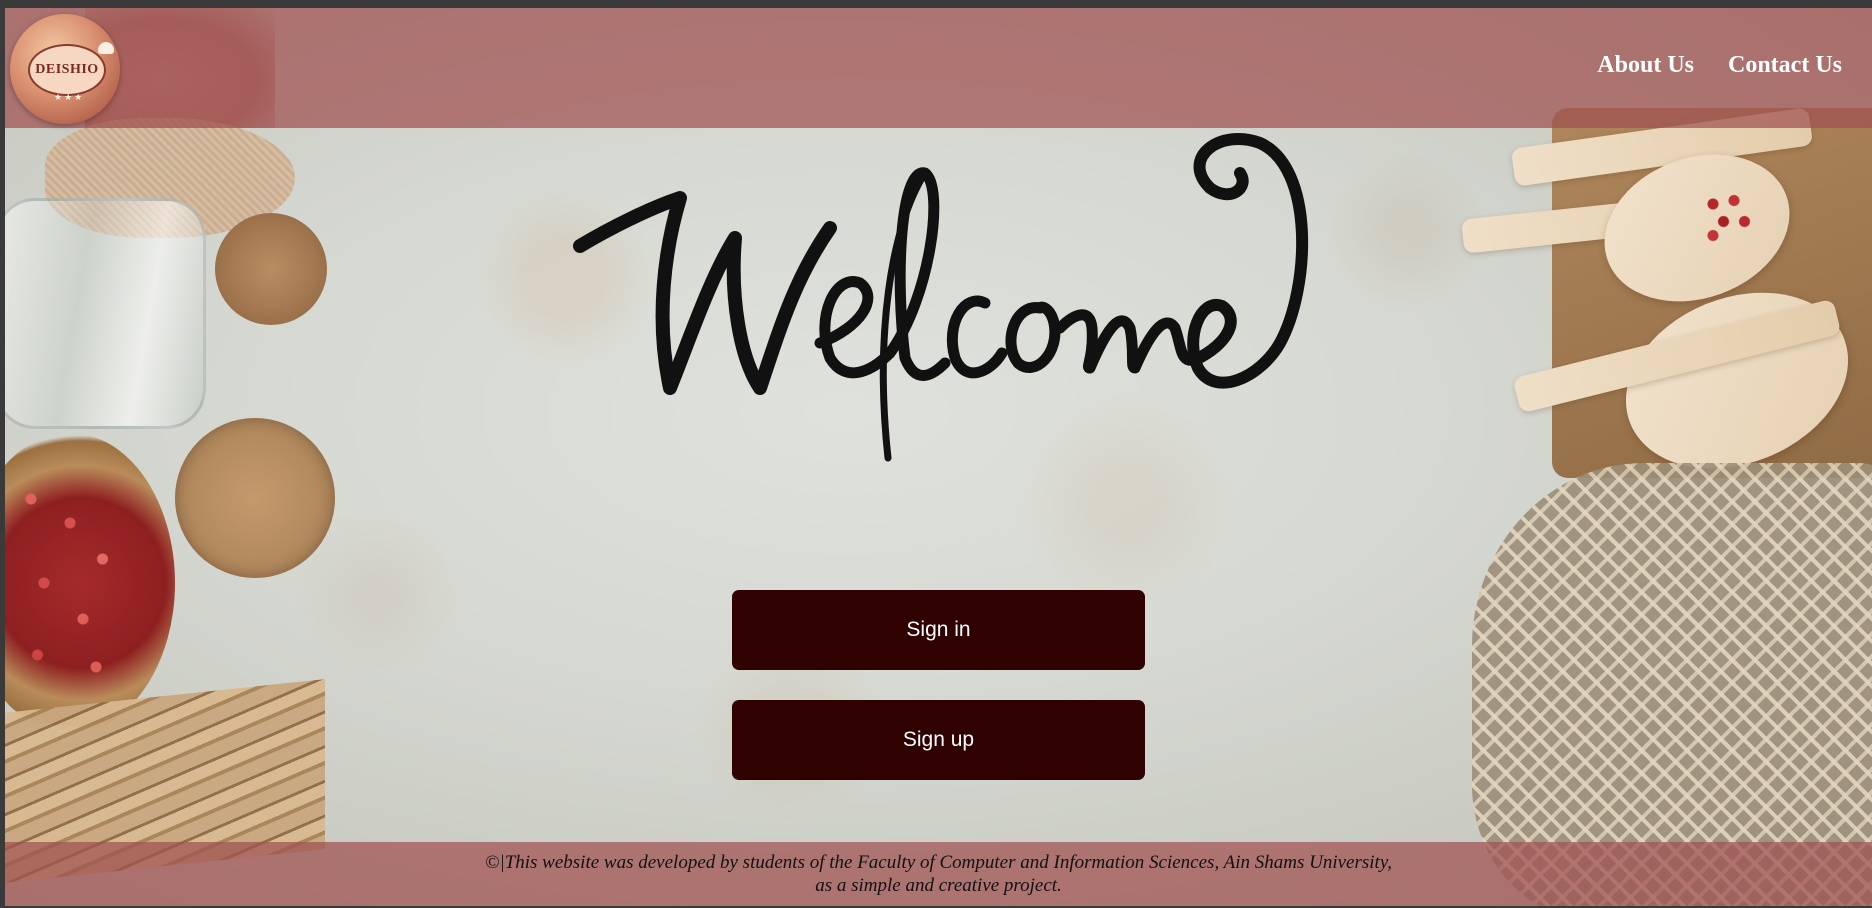  I want to click on logo-badge: DEISHIO, so click(67, 70).